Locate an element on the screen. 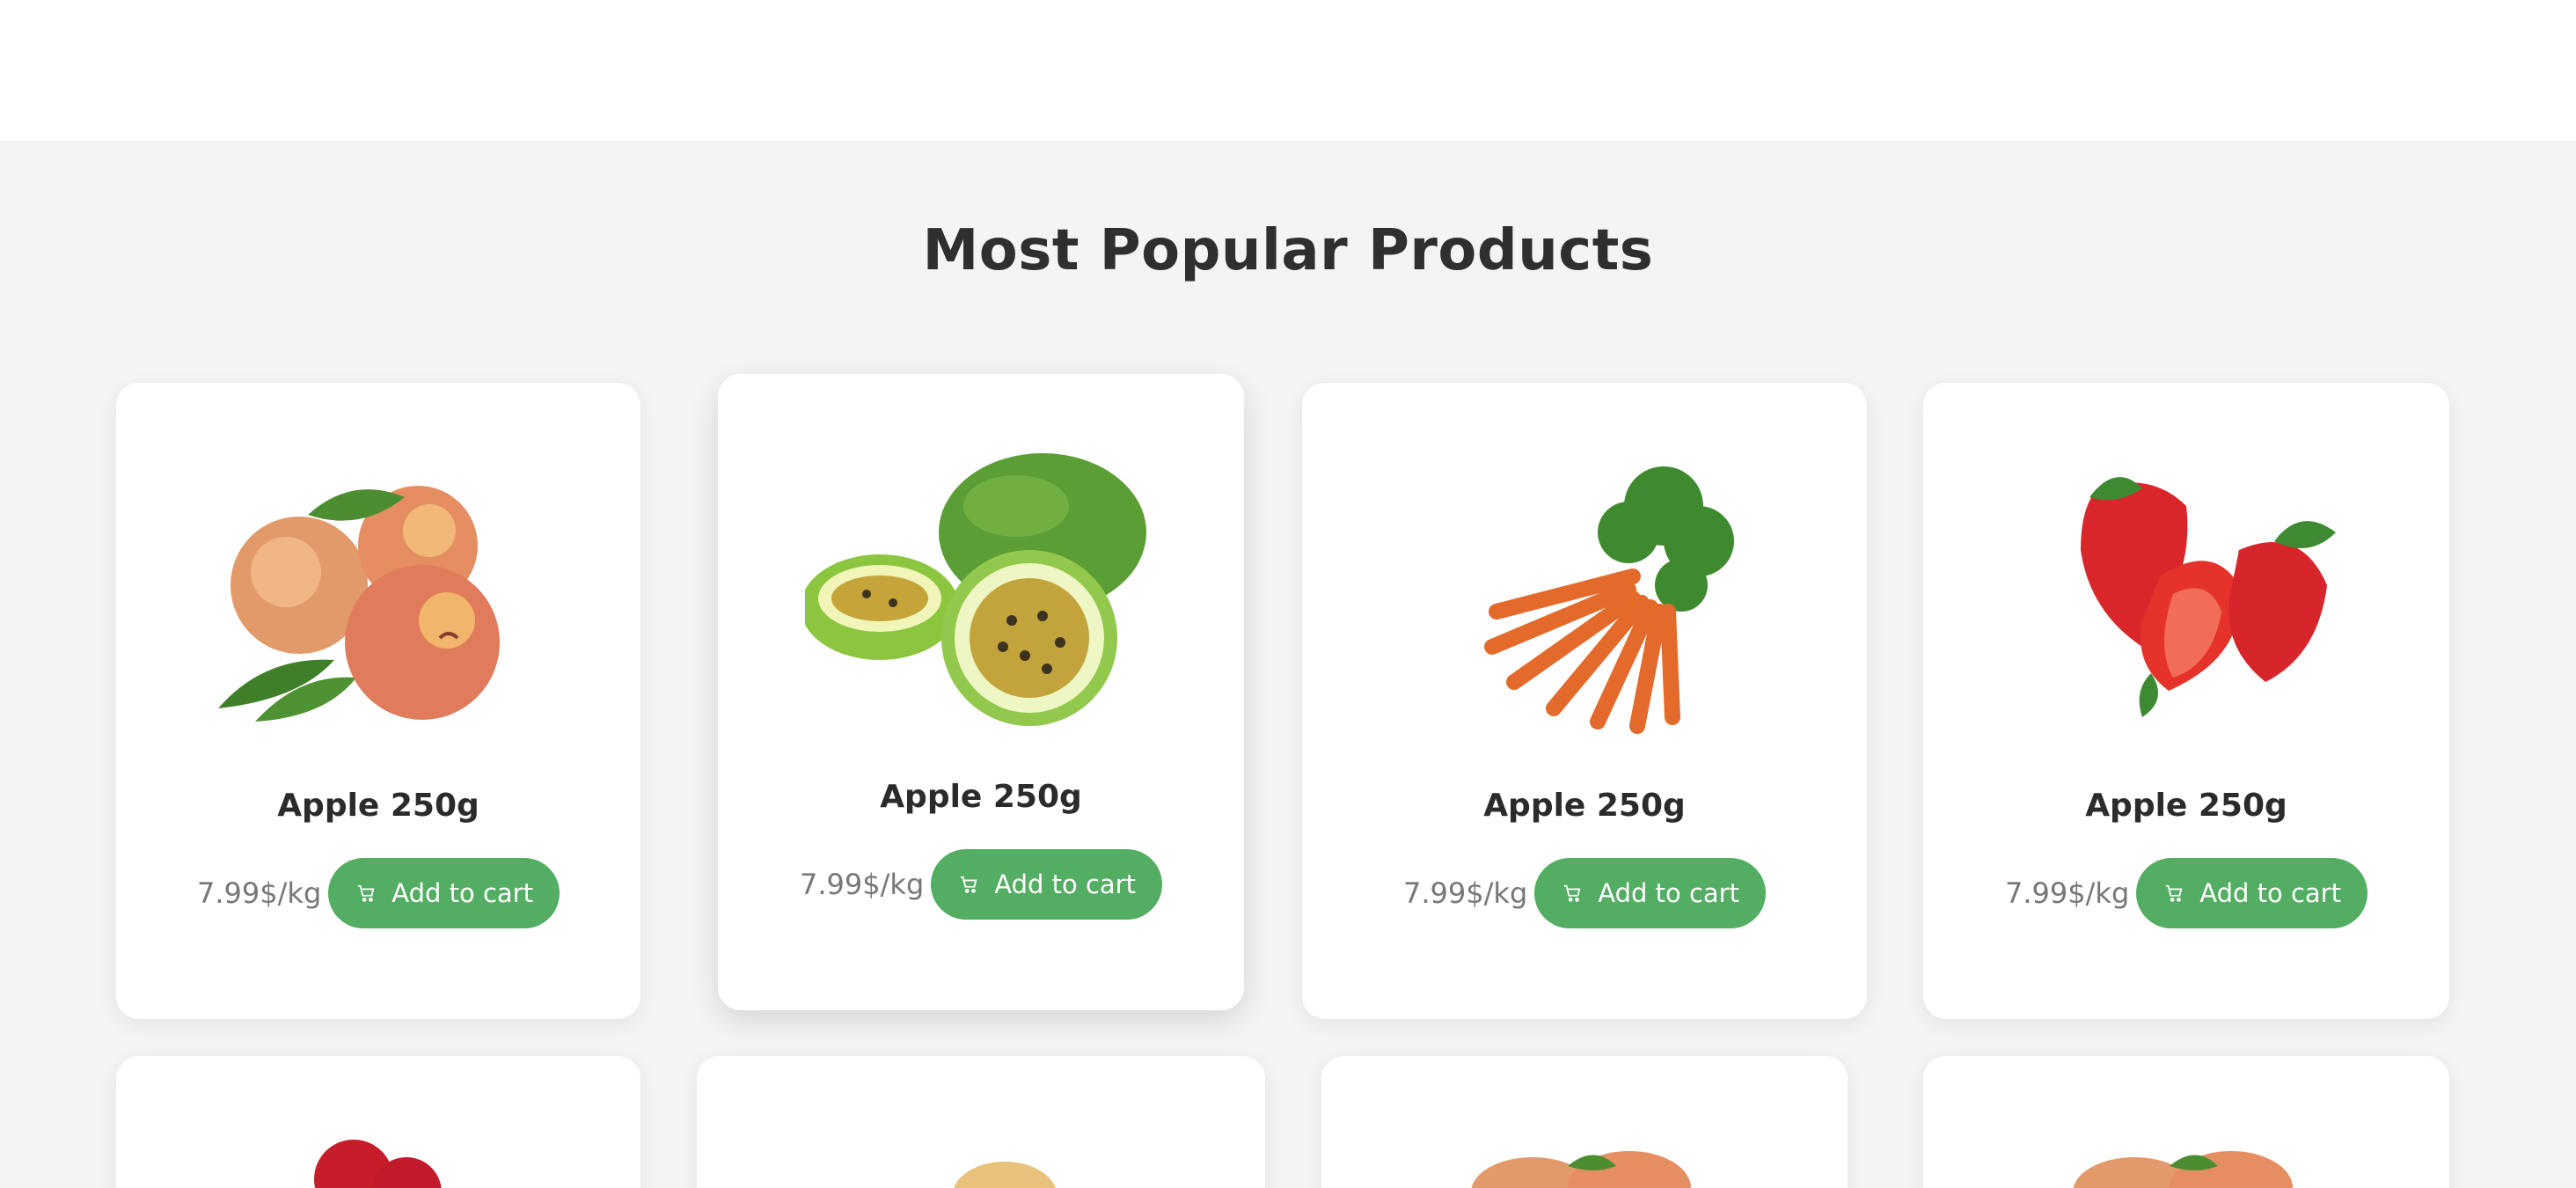  top-header is located at coordinates (1288, 71).